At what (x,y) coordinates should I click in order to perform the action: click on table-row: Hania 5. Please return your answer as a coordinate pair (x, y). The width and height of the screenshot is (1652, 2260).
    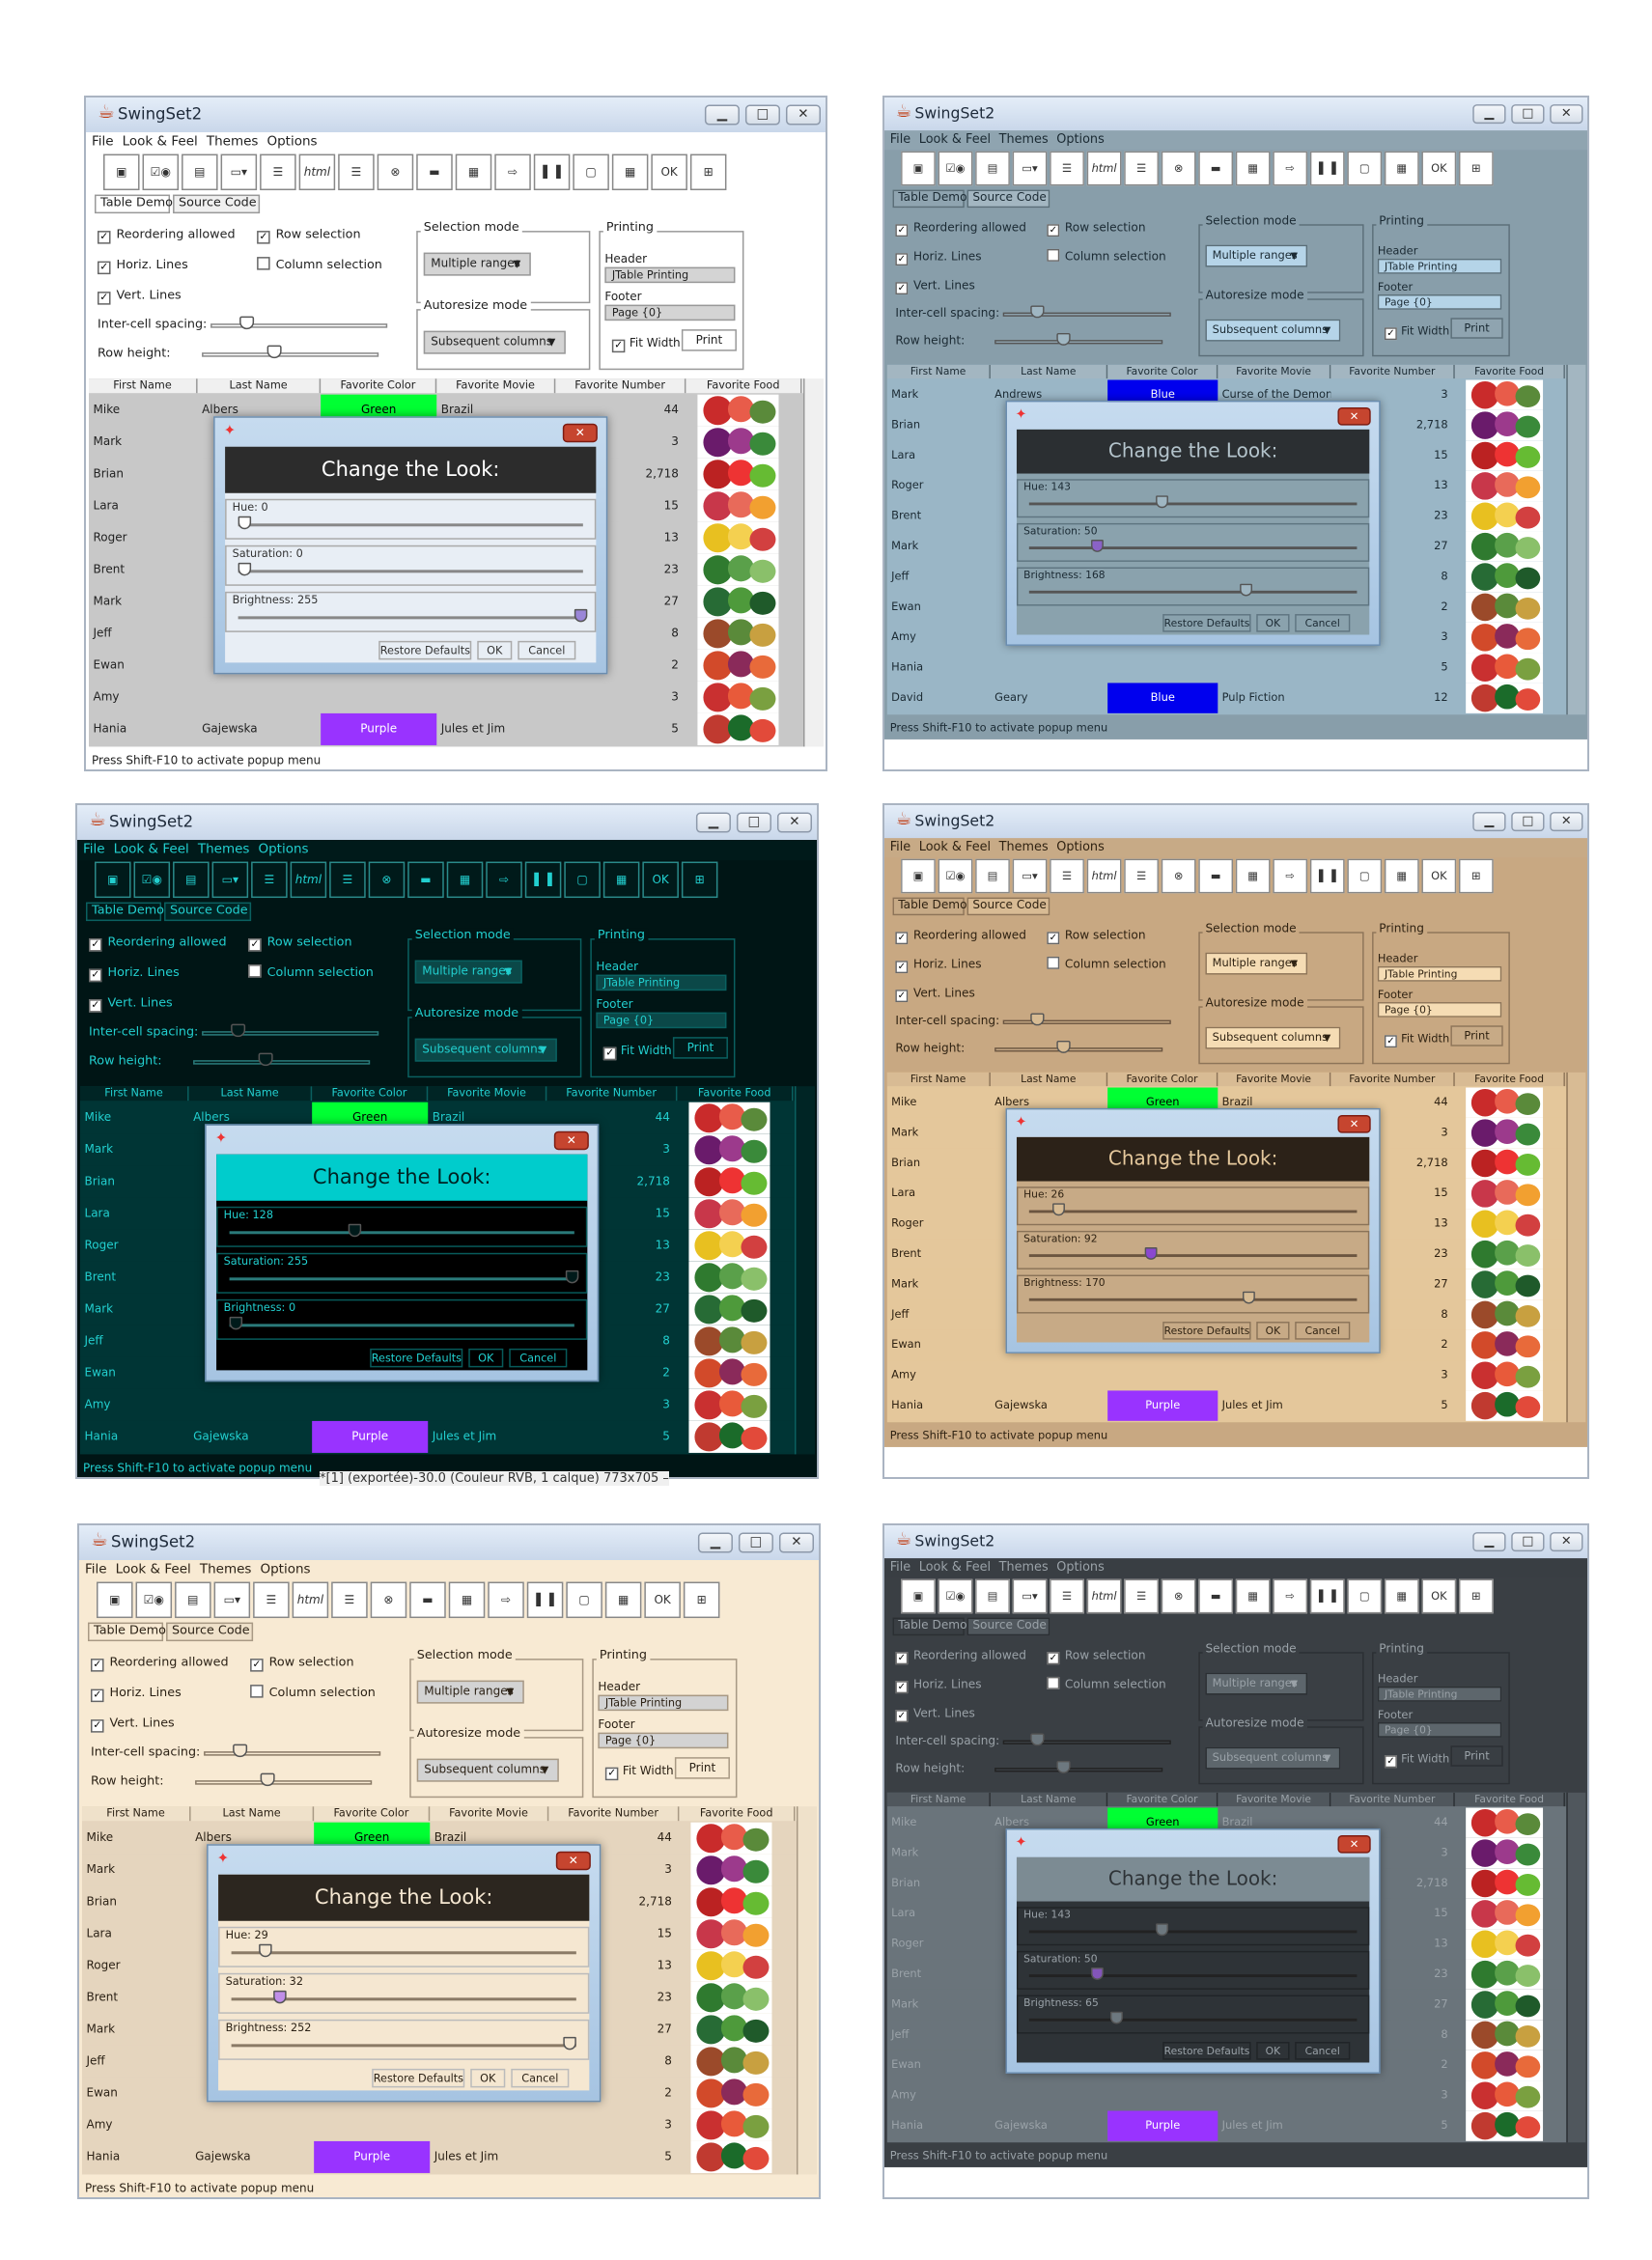
    Looking at the image, I should click on (1227, 668).